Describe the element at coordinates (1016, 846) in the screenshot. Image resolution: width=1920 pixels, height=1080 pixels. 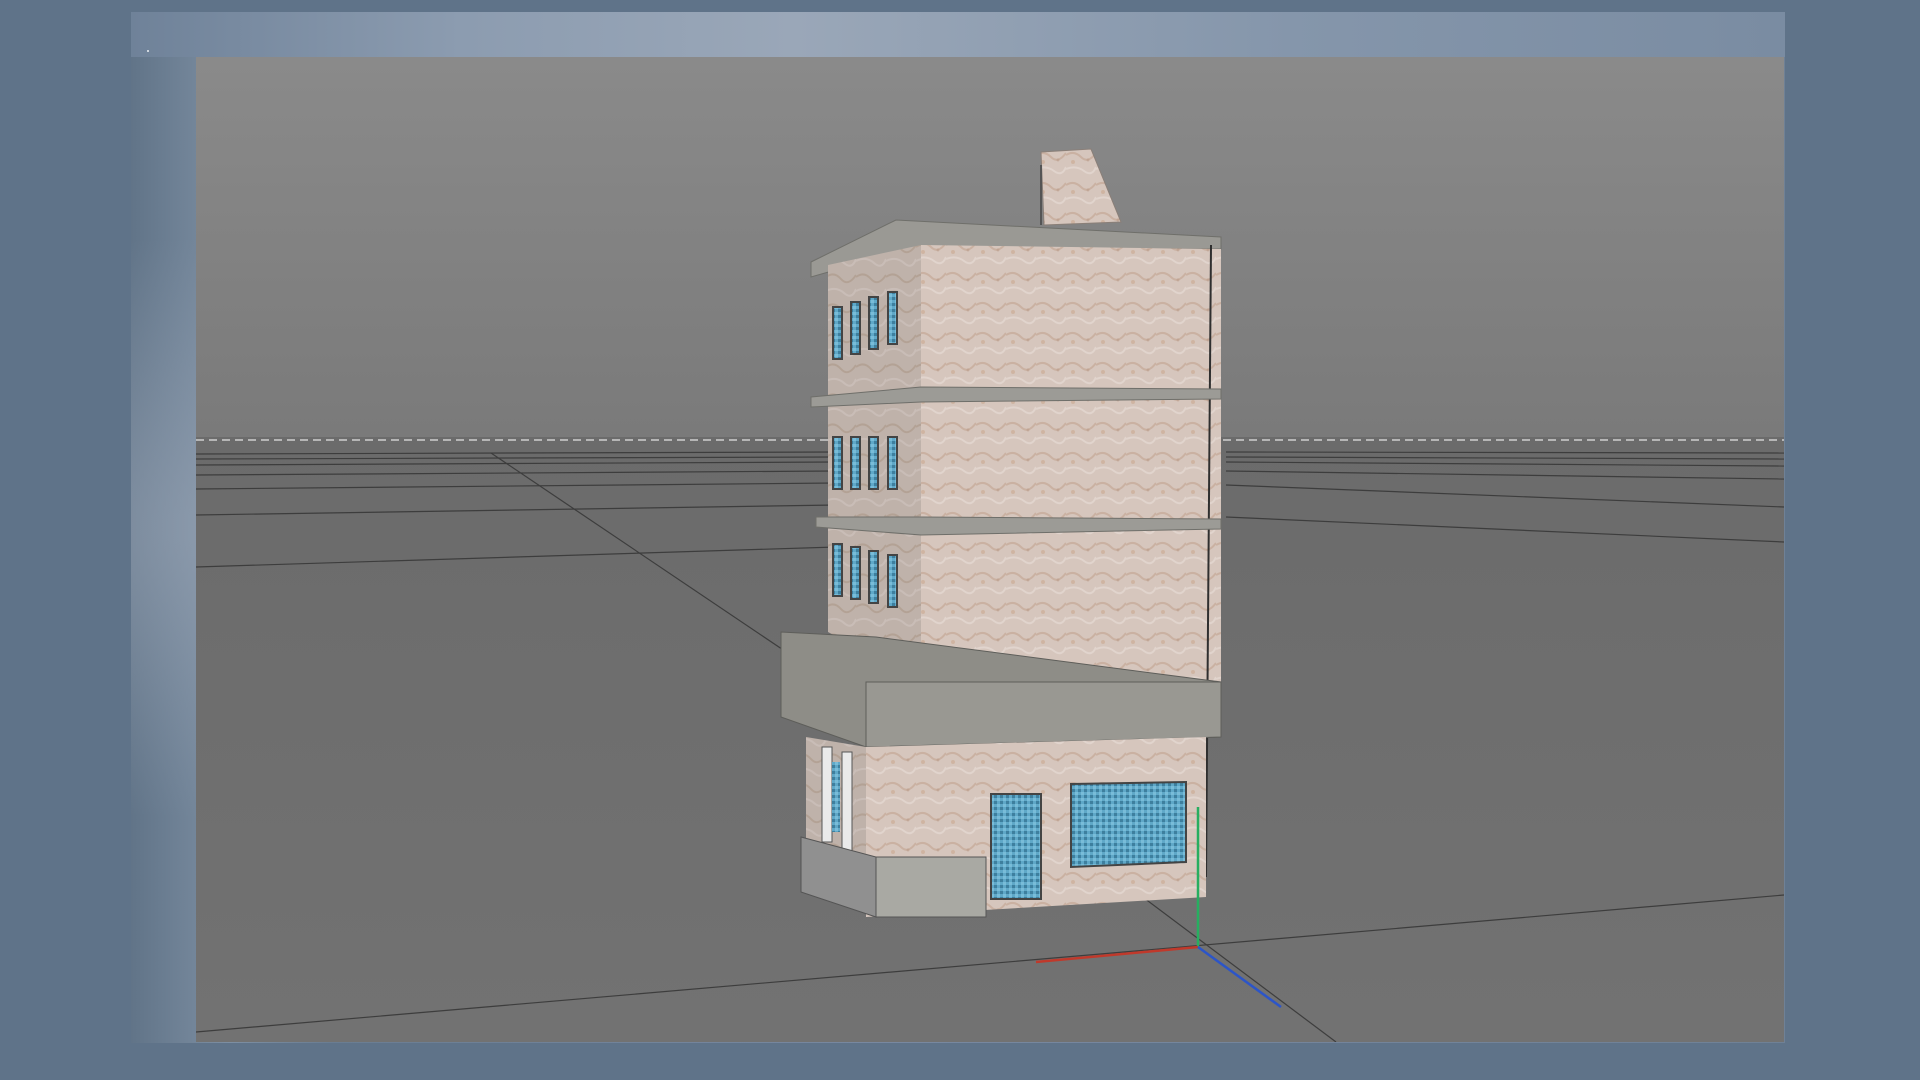
I see `entrance-door` at that location.